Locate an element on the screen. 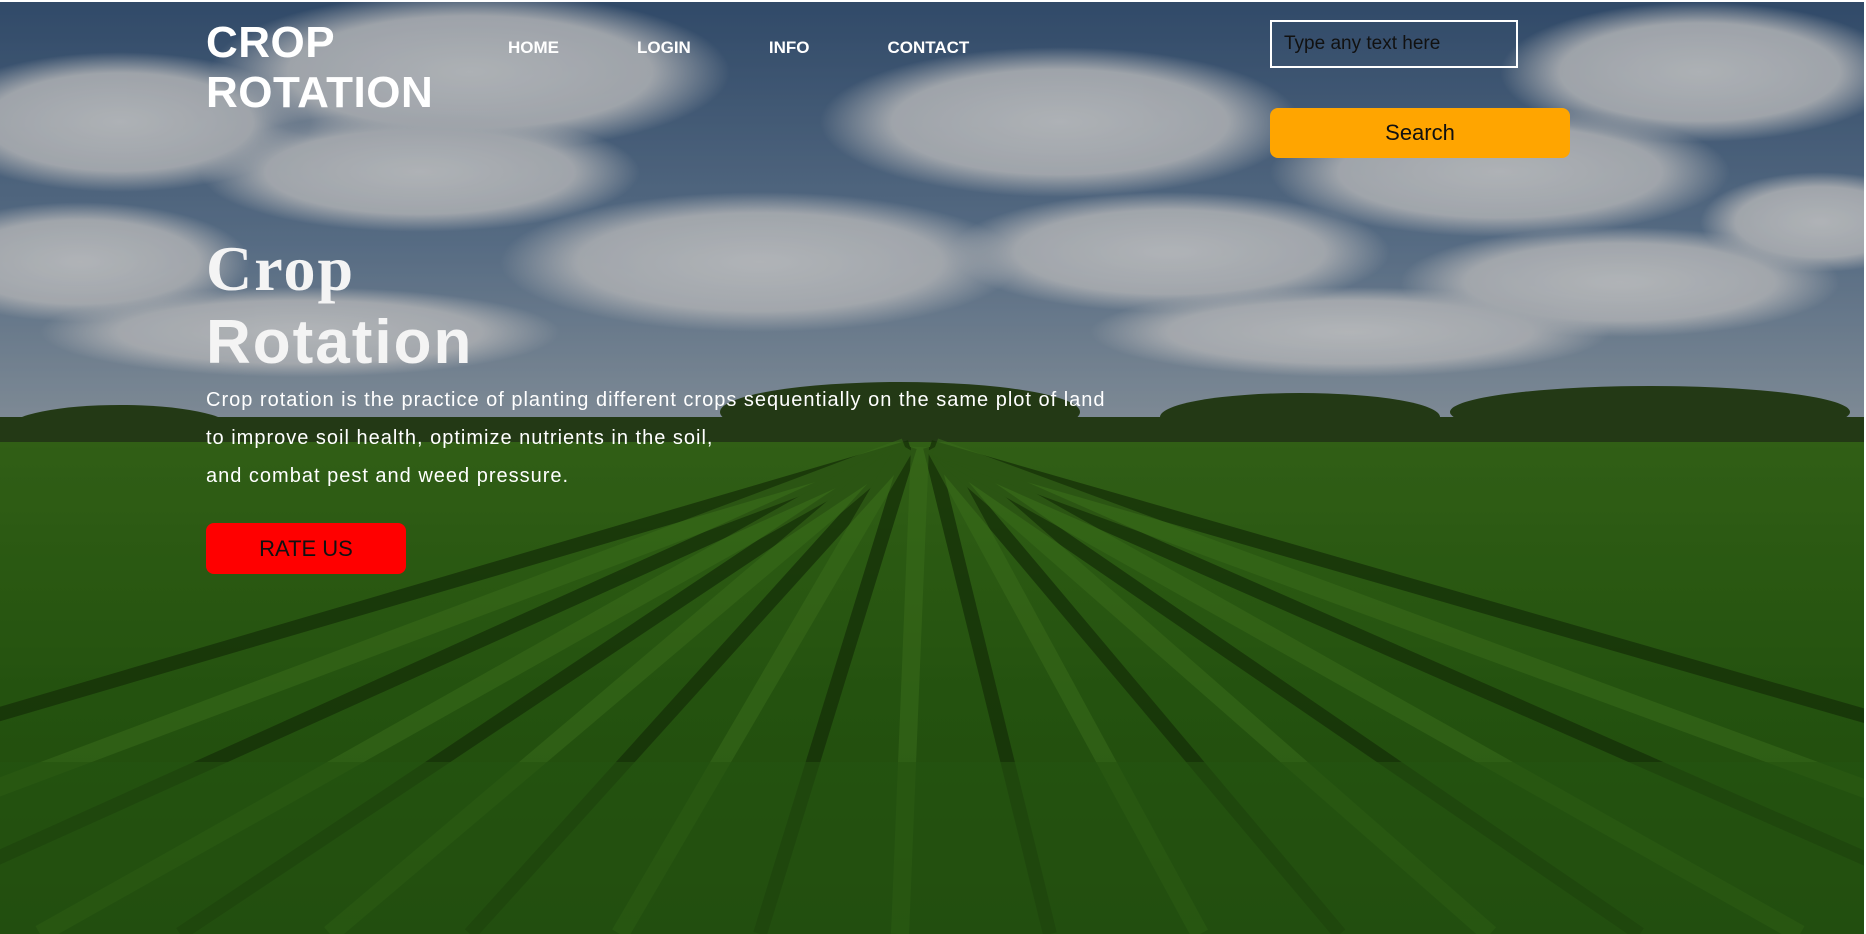 Image resolution: width=1866 pixels, height=934 pixels. nav-link-info: INFO is located at coordinates (789, 48).